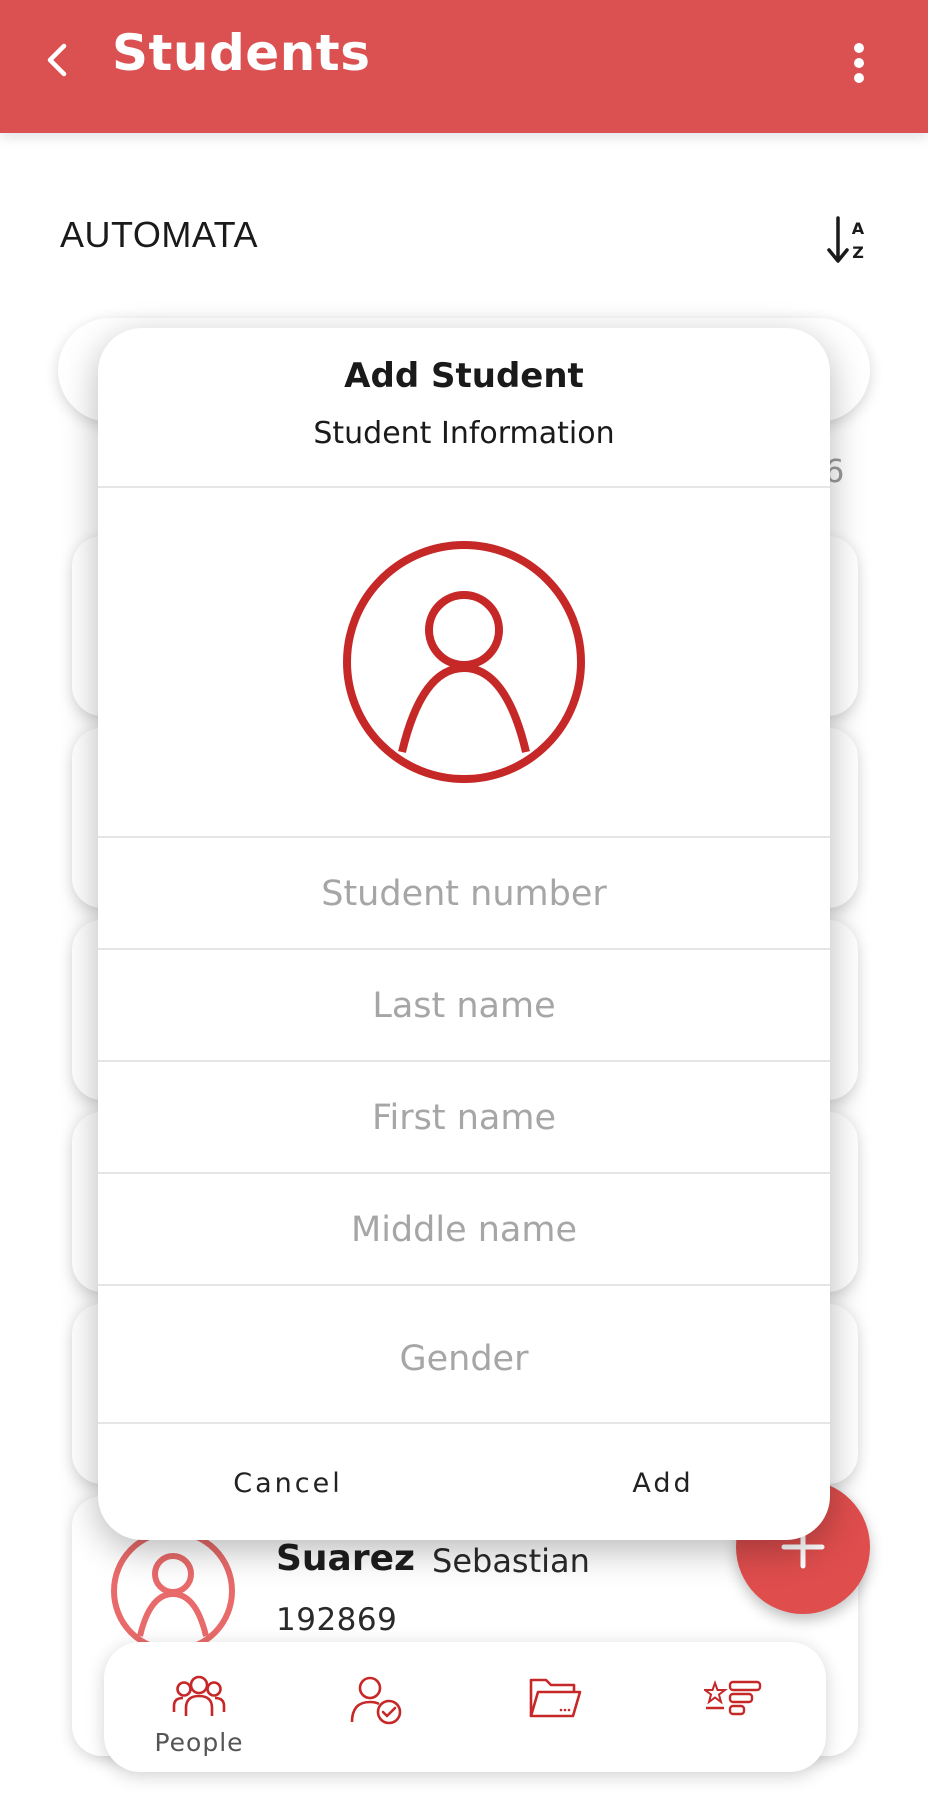  I want to click on dialog-subtitle: Student Information, so click(464, 433).